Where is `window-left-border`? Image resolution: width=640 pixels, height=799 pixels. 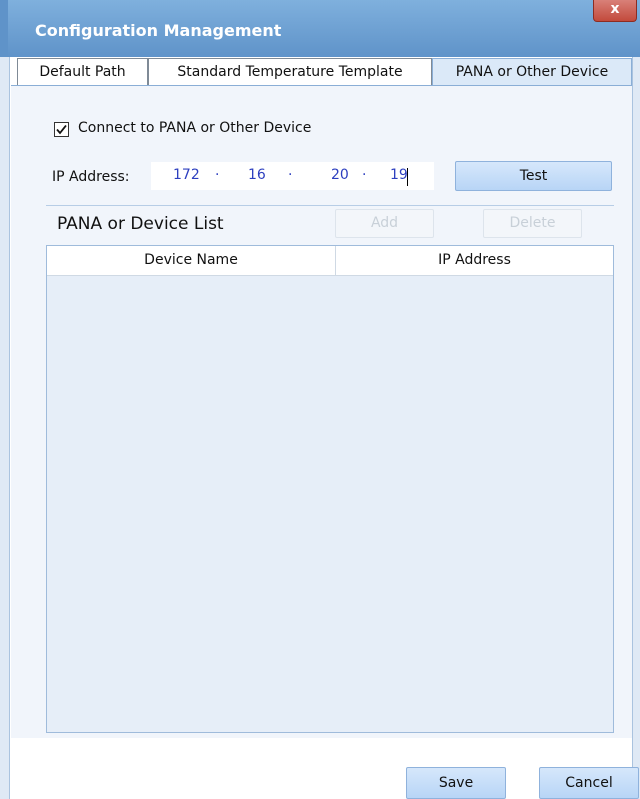
window-left-border is located at coordinates (5, 428).